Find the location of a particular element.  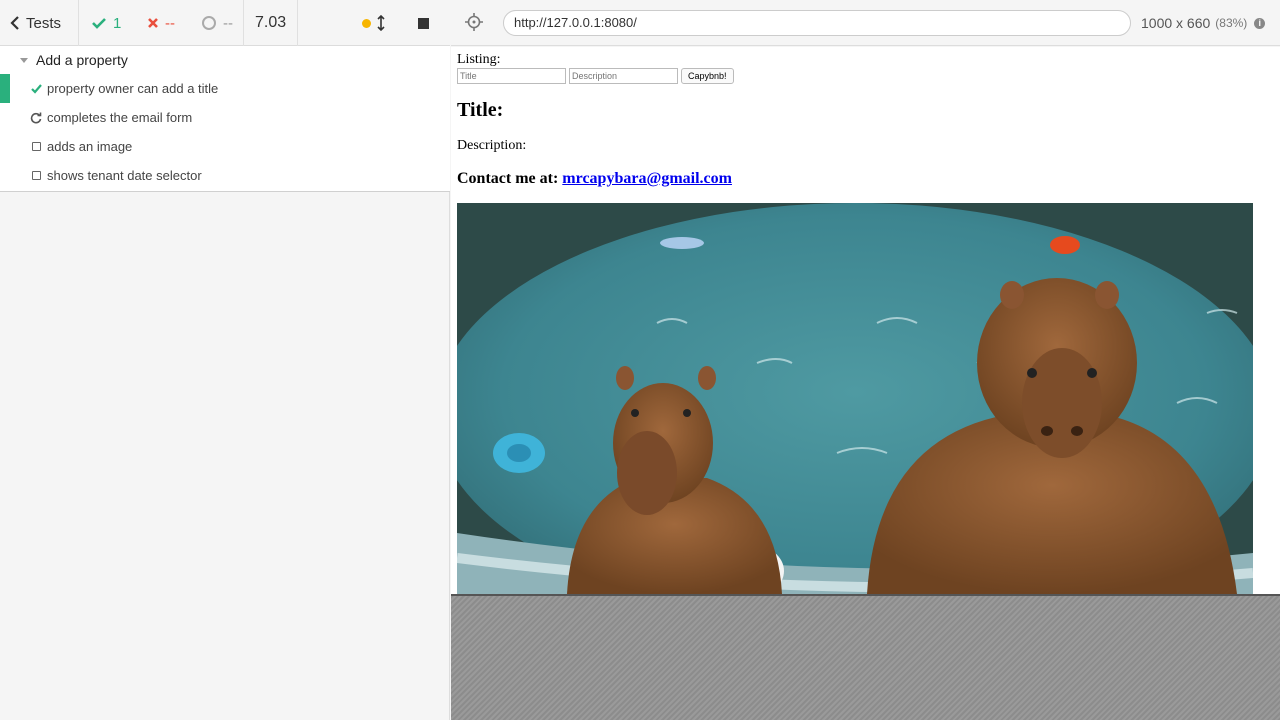

test-row: completes the email form is located at coordinates (225, 117).